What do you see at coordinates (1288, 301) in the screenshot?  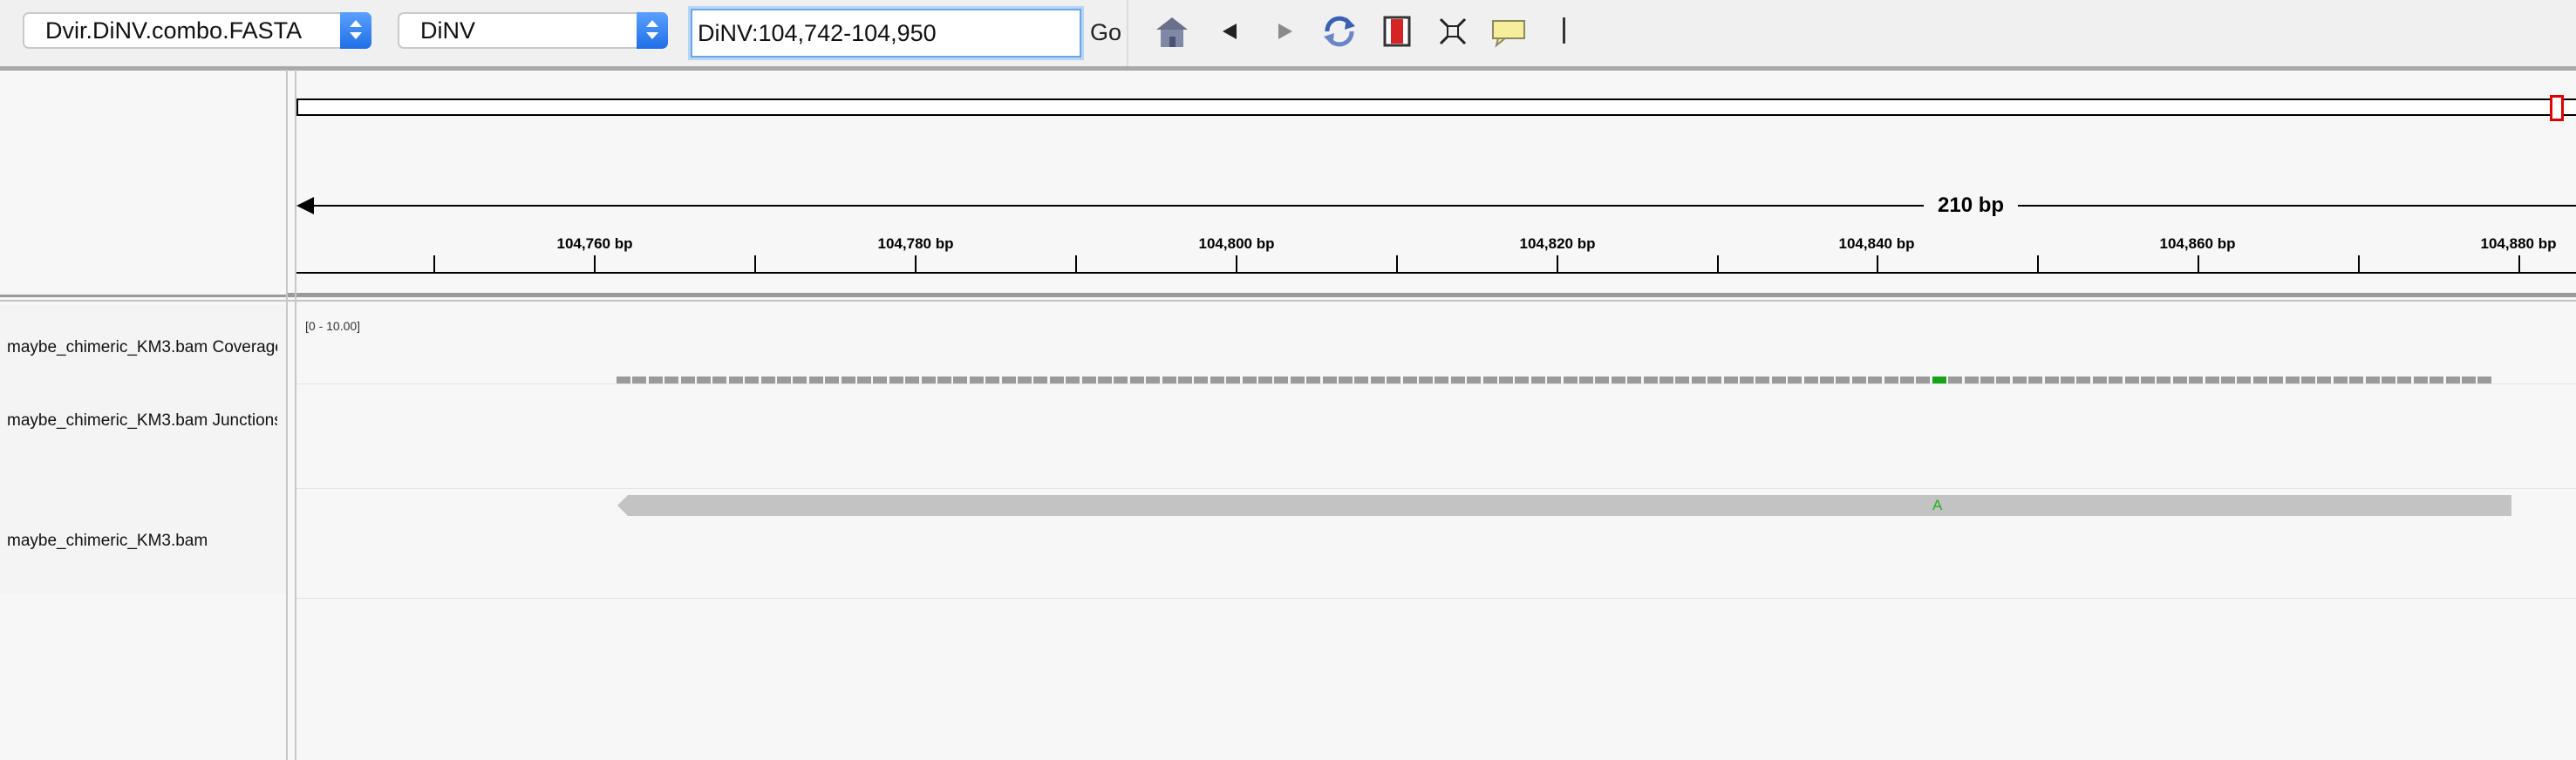 I see `header-divider-shadow` at bounding box center [1288, 301].